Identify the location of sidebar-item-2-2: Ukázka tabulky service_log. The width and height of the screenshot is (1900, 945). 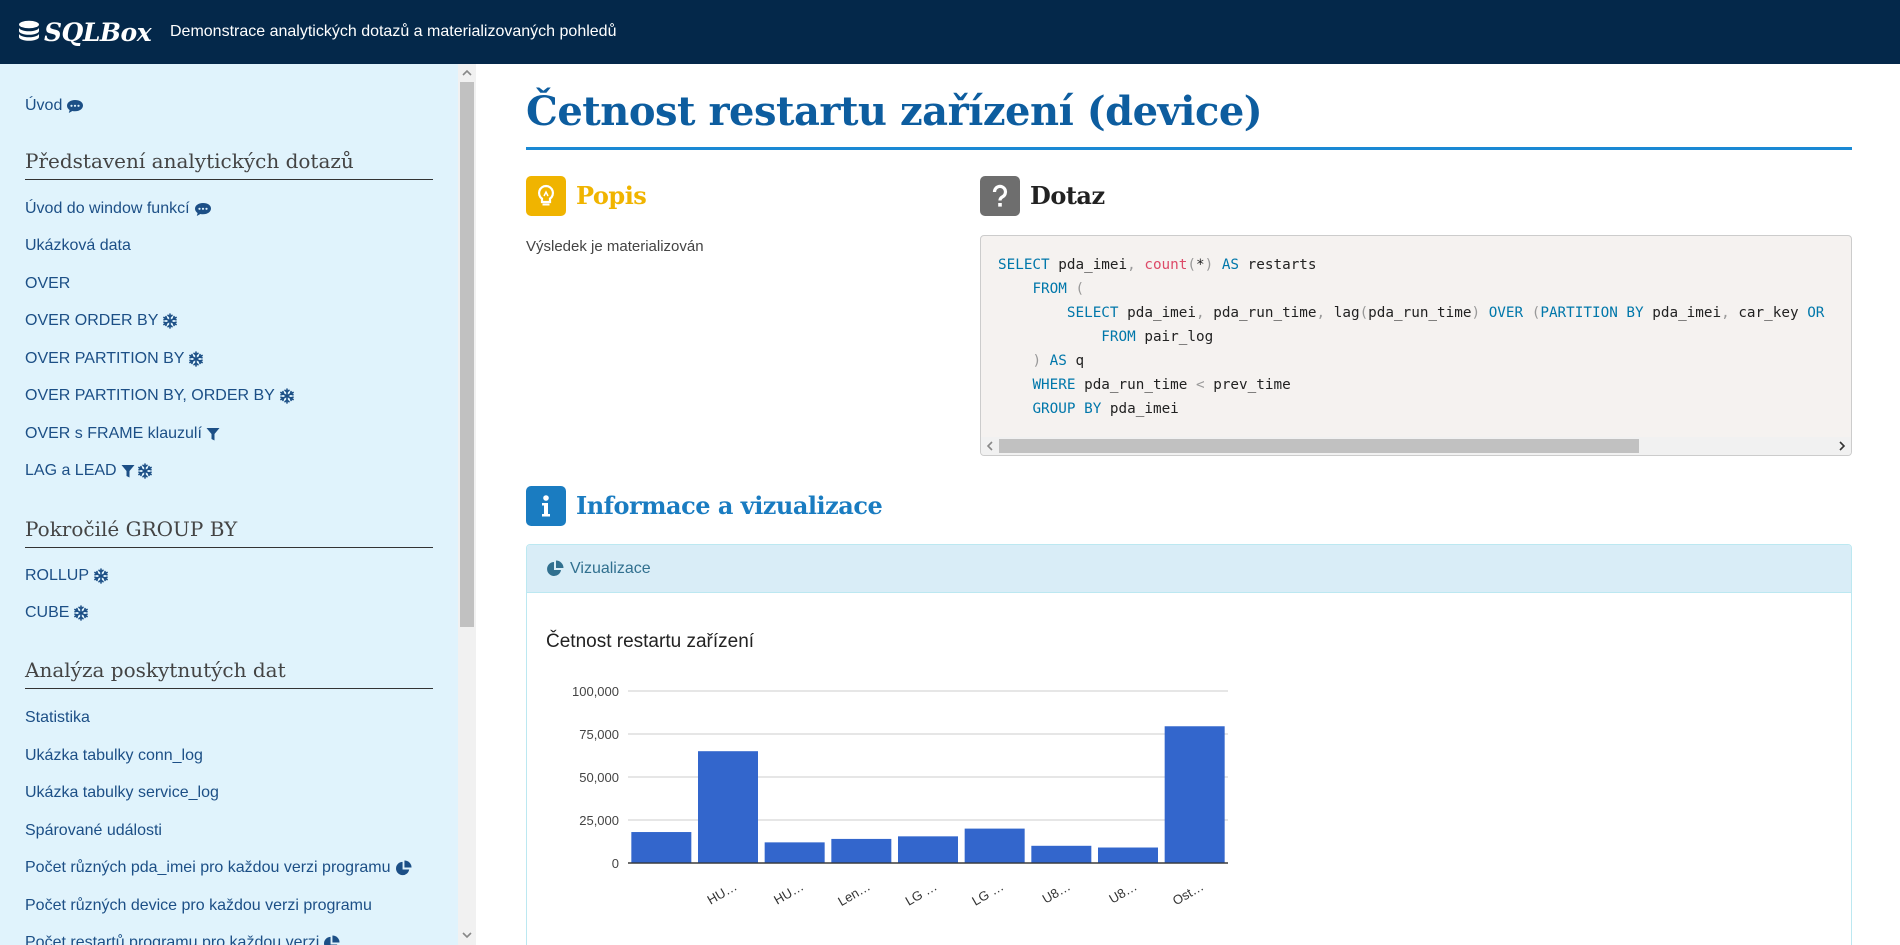
(122, 793).